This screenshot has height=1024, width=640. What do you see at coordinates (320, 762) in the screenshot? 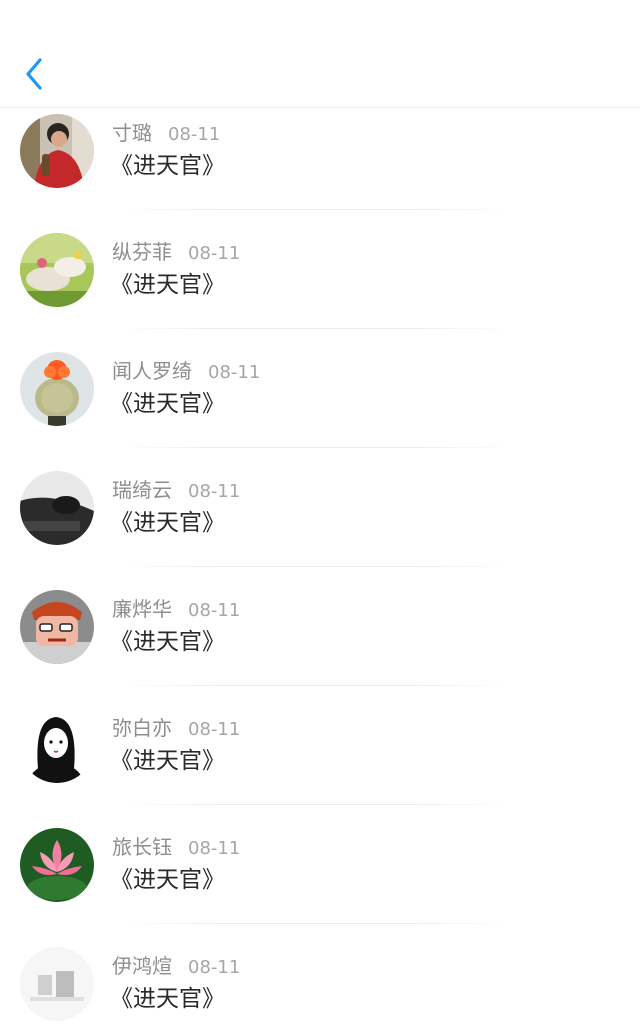
I see `list-item: 弥白亦 08-11 《进天官》` at bounding box center [320, 762].